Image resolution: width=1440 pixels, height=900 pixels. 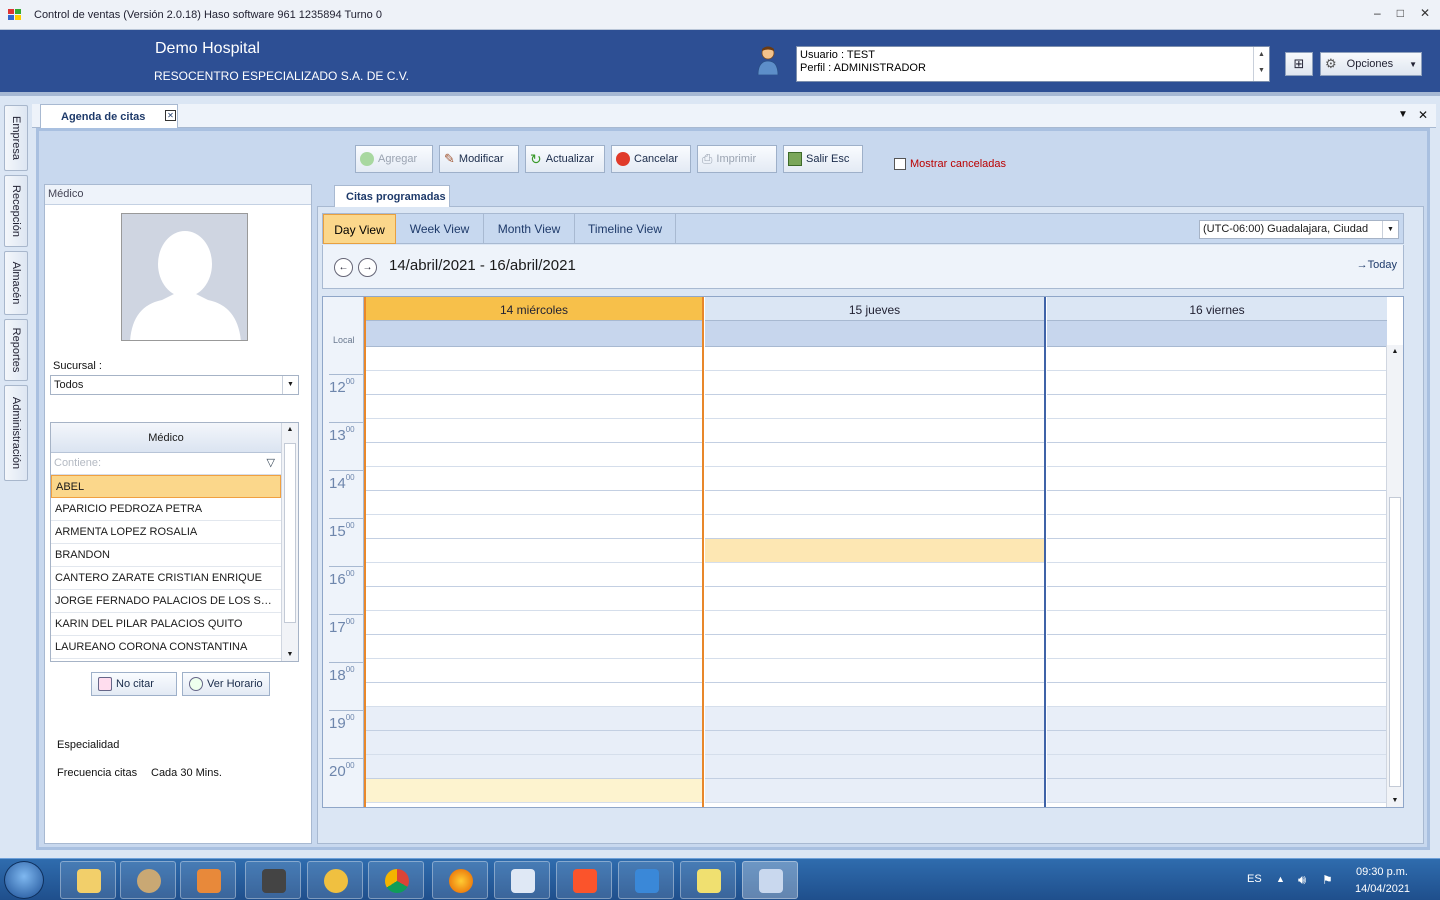 I want to click on doctor-grid-scrollbar: ▲ ▼, so click(x=289, y=542).